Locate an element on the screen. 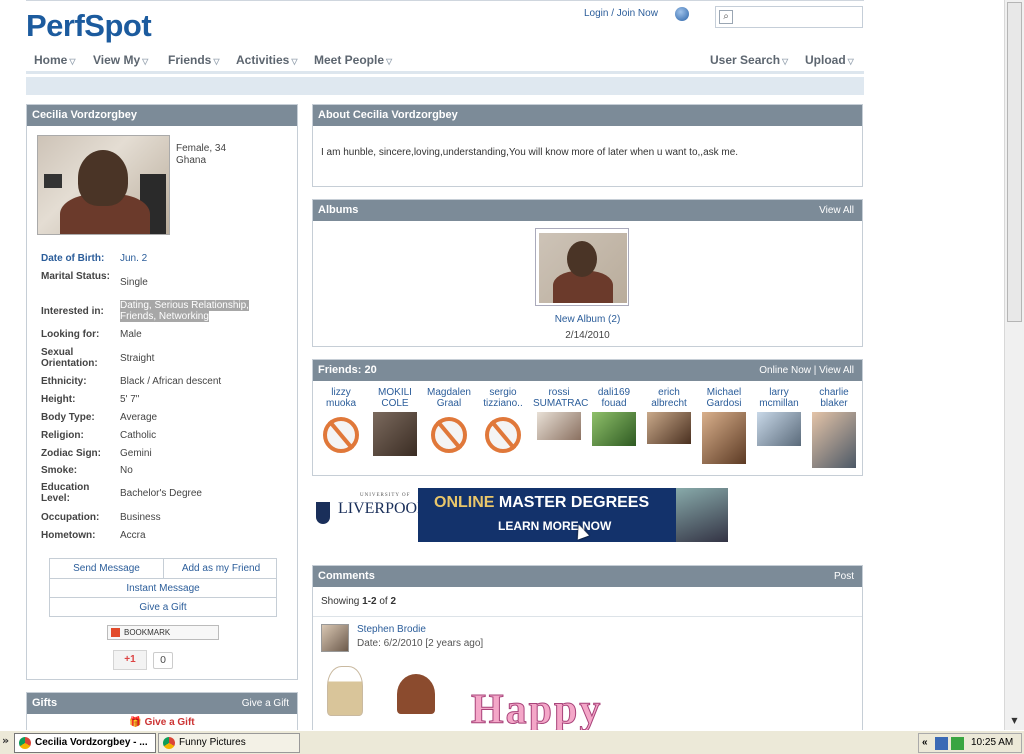  field-label: Ethnicity: is located at coordinates (64, 381).